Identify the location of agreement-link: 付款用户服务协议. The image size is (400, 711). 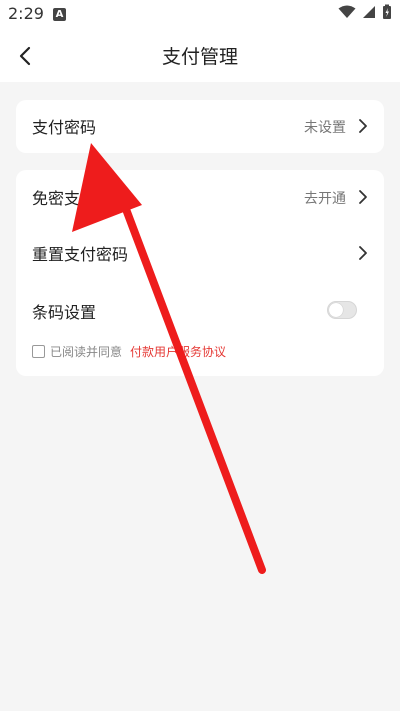
(178, 351).